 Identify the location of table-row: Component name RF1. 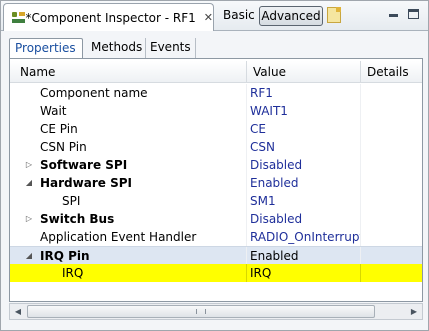
(216, 93).